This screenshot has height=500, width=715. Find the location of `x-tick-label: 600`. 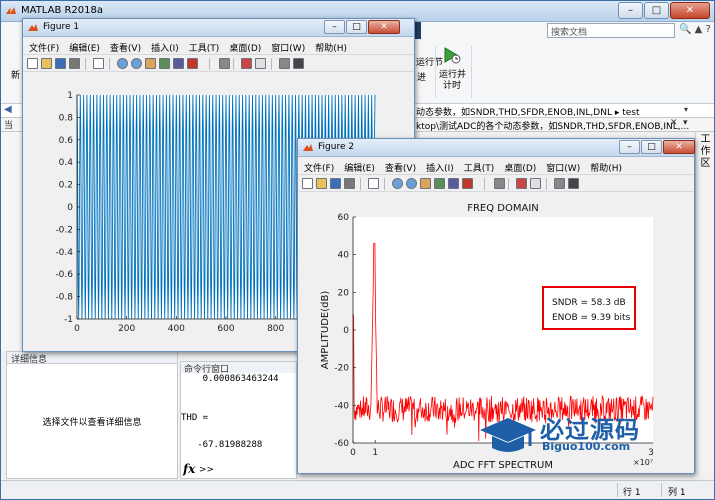

x-tick-label: 600 is located at coordinates (225, 329).